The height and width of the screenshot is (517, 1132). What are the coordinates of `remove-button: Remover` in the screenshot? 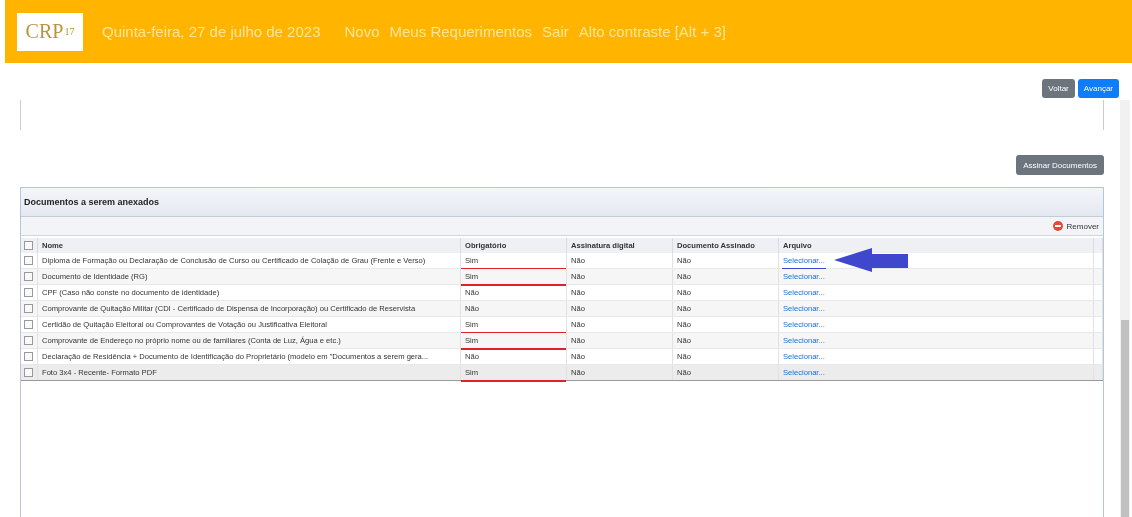 It's located at (1075, 226).